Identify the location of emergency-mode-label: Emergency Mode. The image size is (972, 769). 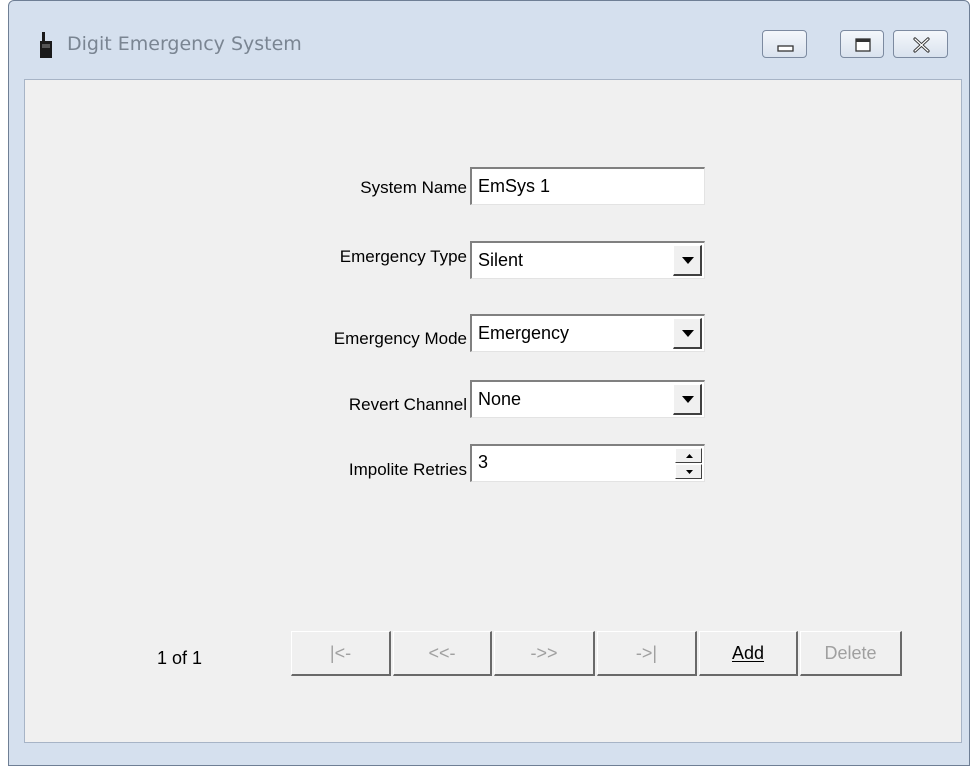
(400, 338).